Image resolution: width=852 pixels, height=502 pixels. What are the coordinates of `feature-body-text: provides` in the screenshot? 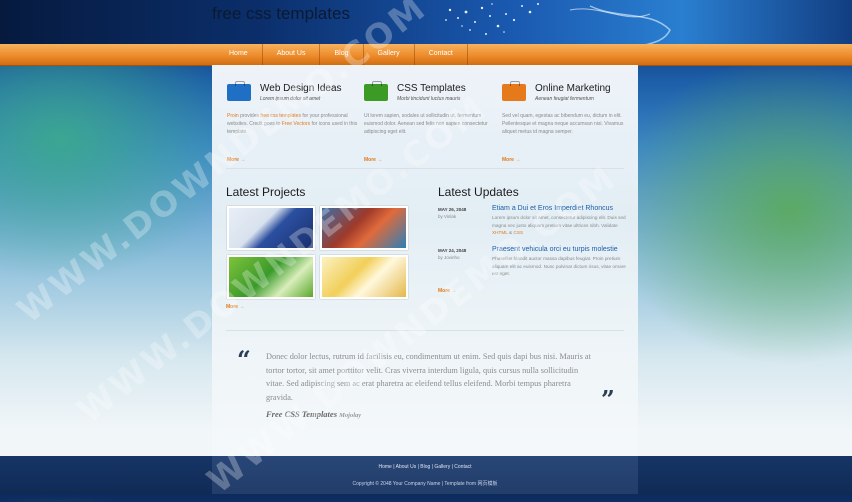 It's located at (249, 116).